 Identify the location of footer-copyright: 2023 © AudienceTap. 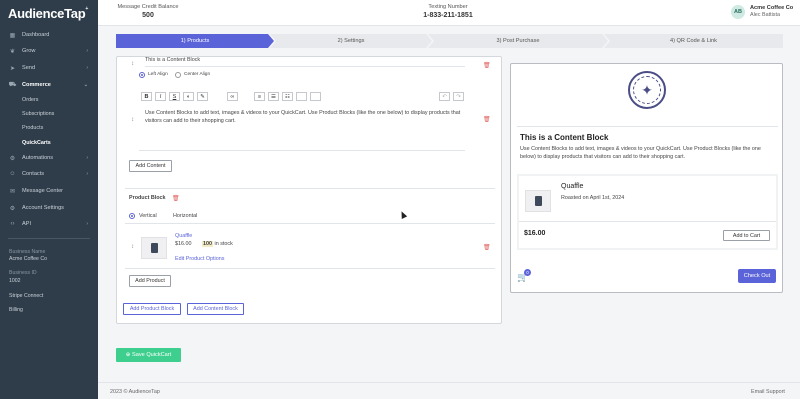
(135, 392).